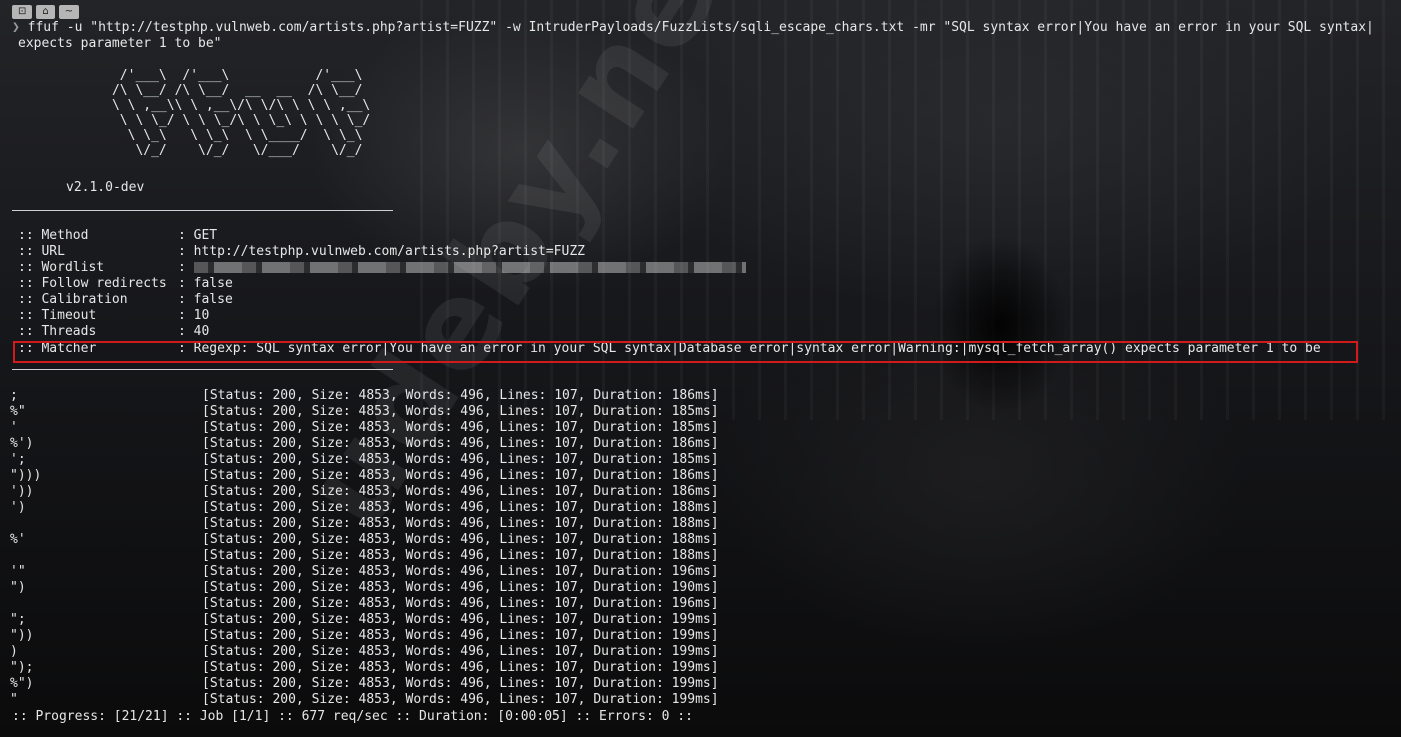 The height and width of the screenshot is (737, 1401). What do you see at coordinates (14, 651) in the screenshot?
I see `result-payload: )` at bounding box center [14, 651].